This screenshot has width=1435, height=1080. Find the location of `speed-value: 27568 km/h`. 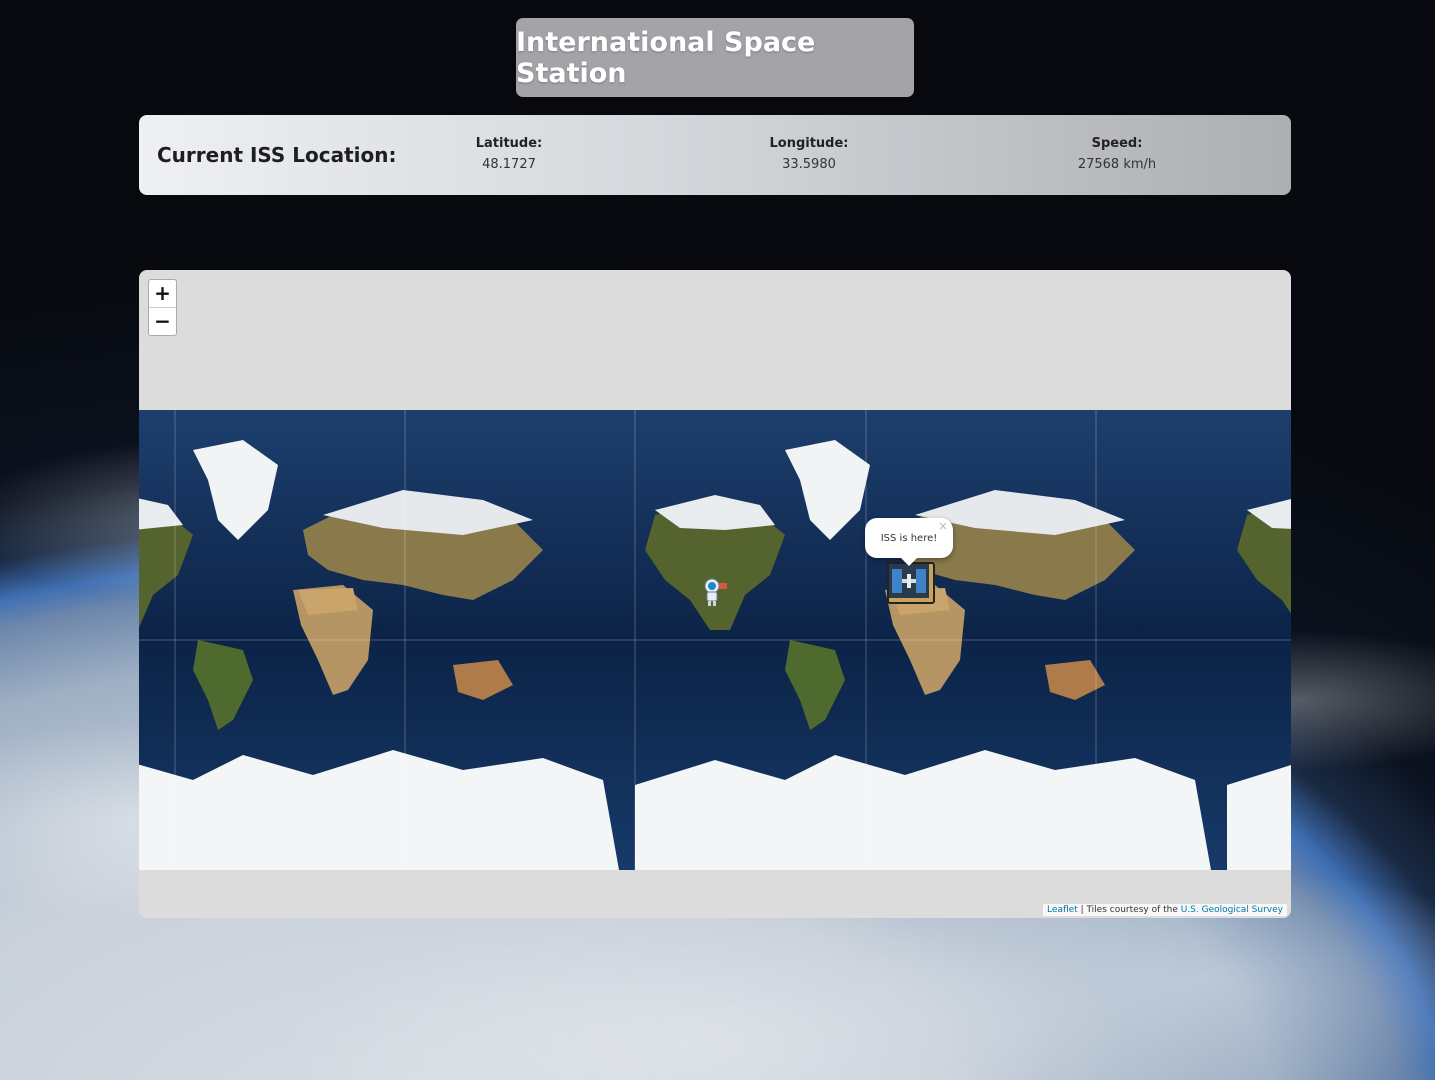

speed-value: 27568 km/h is located at coordinates (1117, 164).